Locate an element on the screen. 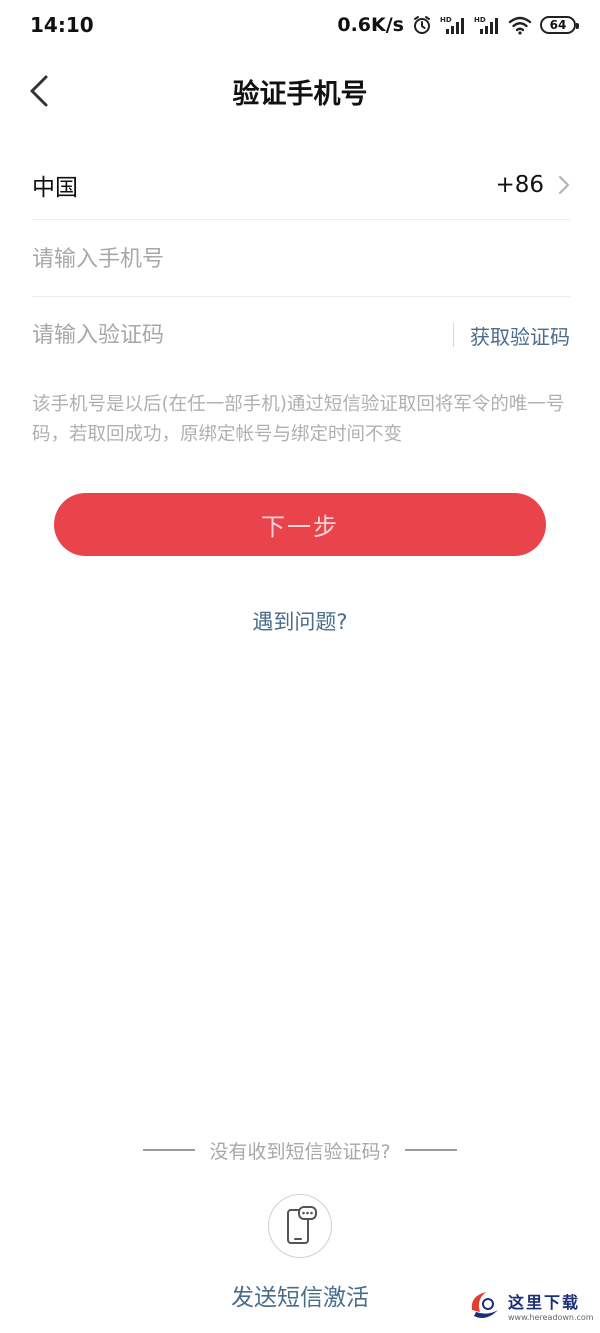  wifi-icon is located at coordinates (520, 25).